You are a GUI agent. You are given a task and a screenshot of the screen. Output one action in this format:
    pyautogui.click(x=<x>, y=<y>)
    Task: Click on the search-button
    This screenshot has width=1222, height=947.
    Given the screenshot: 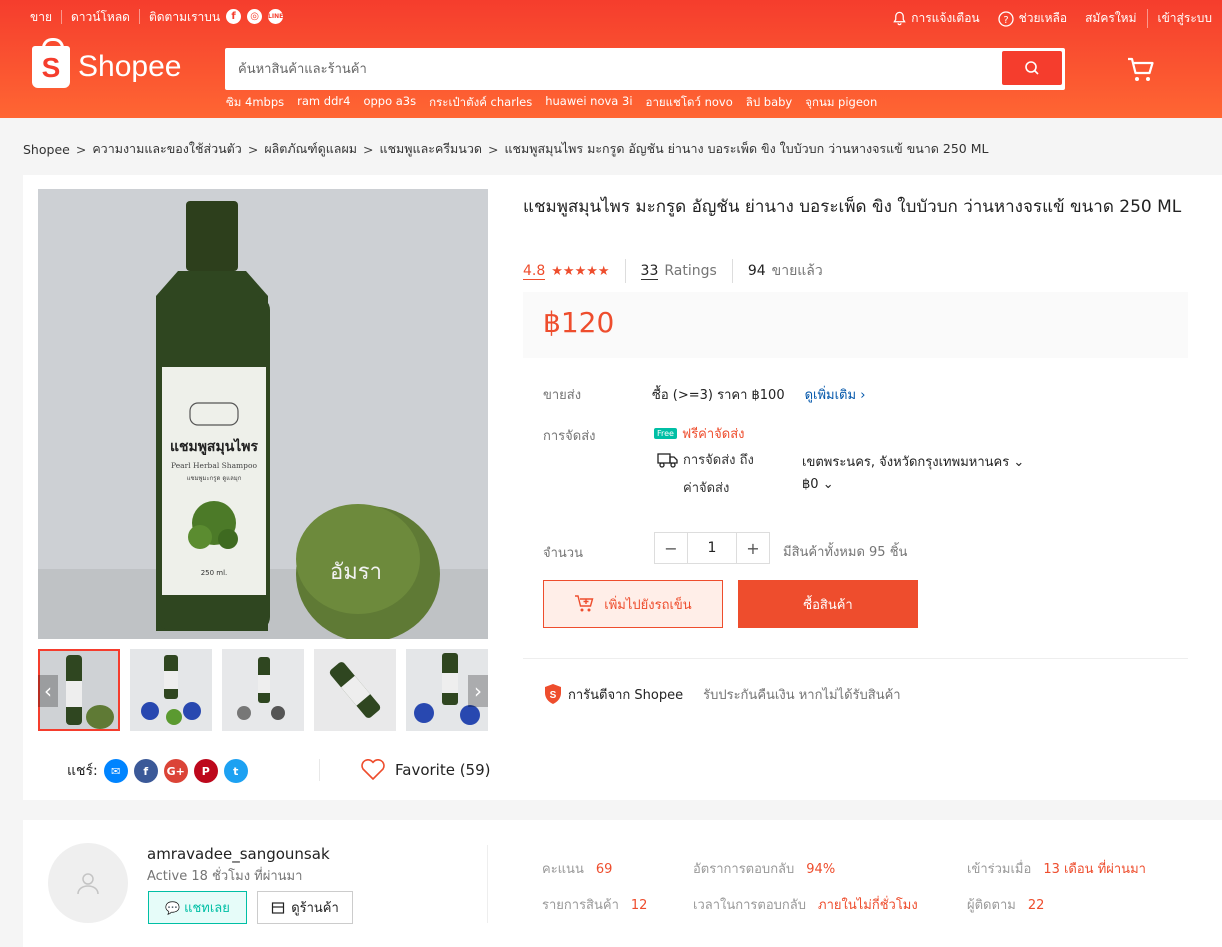 What is the action you would take?
    pyautogui.click(x=1032, y=68)
    